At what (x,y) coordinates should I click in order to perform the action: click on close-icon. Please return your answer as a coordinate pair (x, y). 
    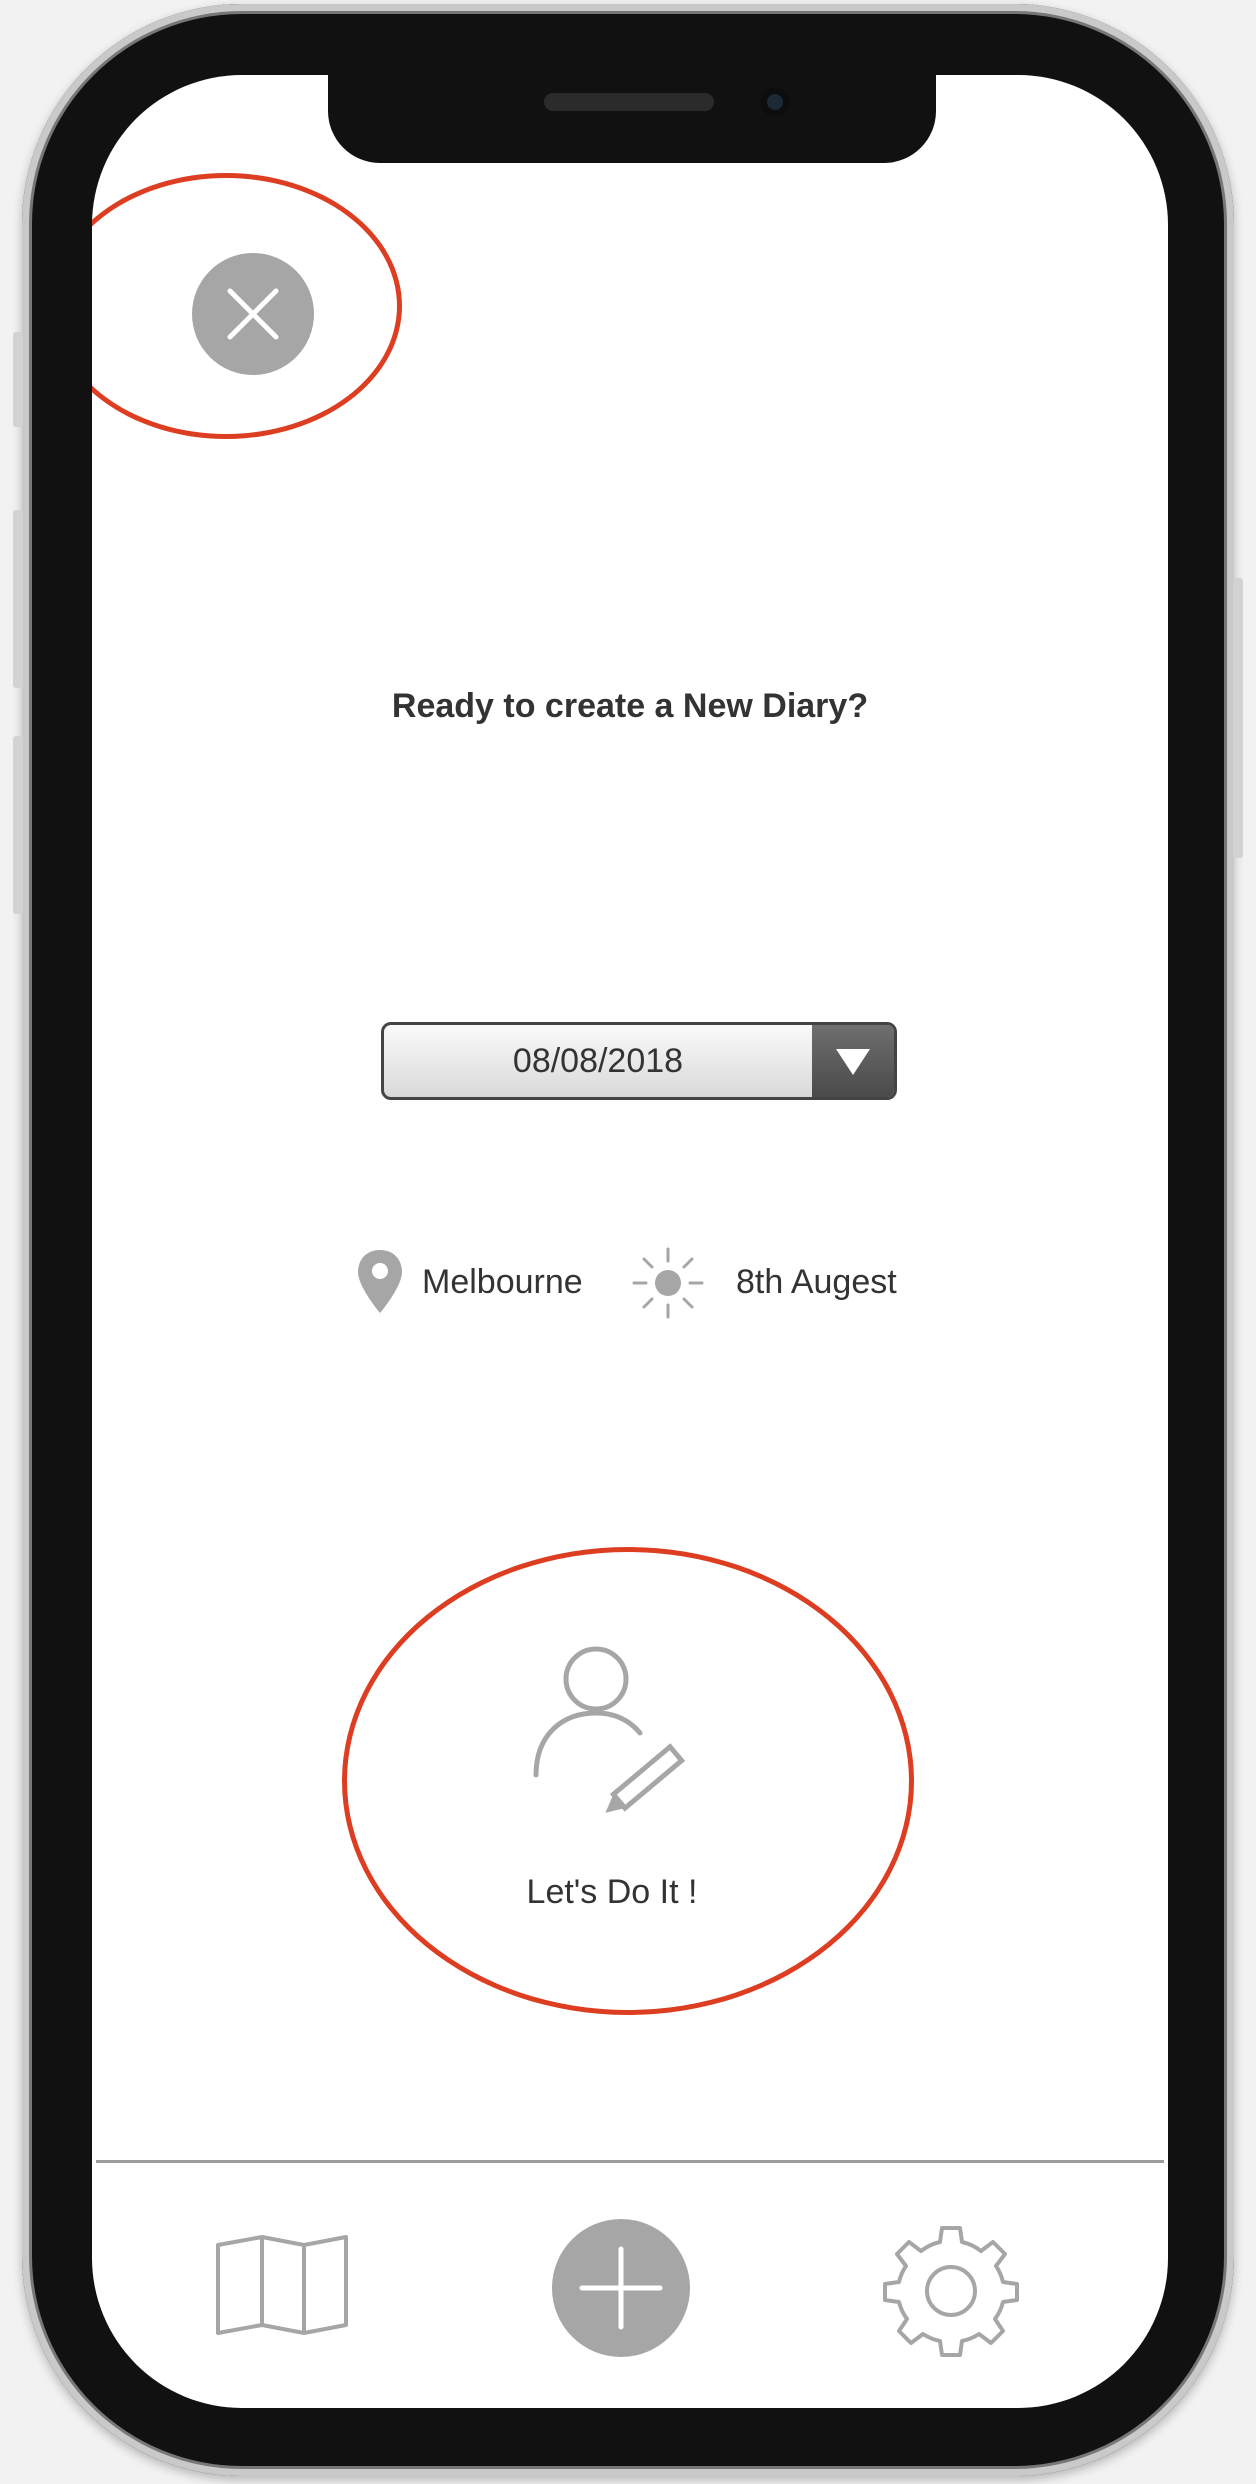
    Looking at the image, I should click on (253, 314).